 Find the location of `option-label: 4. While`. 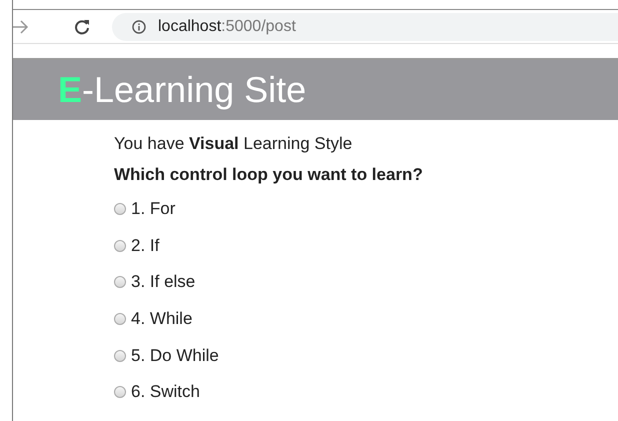

option-label: 4. While is located at coordinates (161, 319).